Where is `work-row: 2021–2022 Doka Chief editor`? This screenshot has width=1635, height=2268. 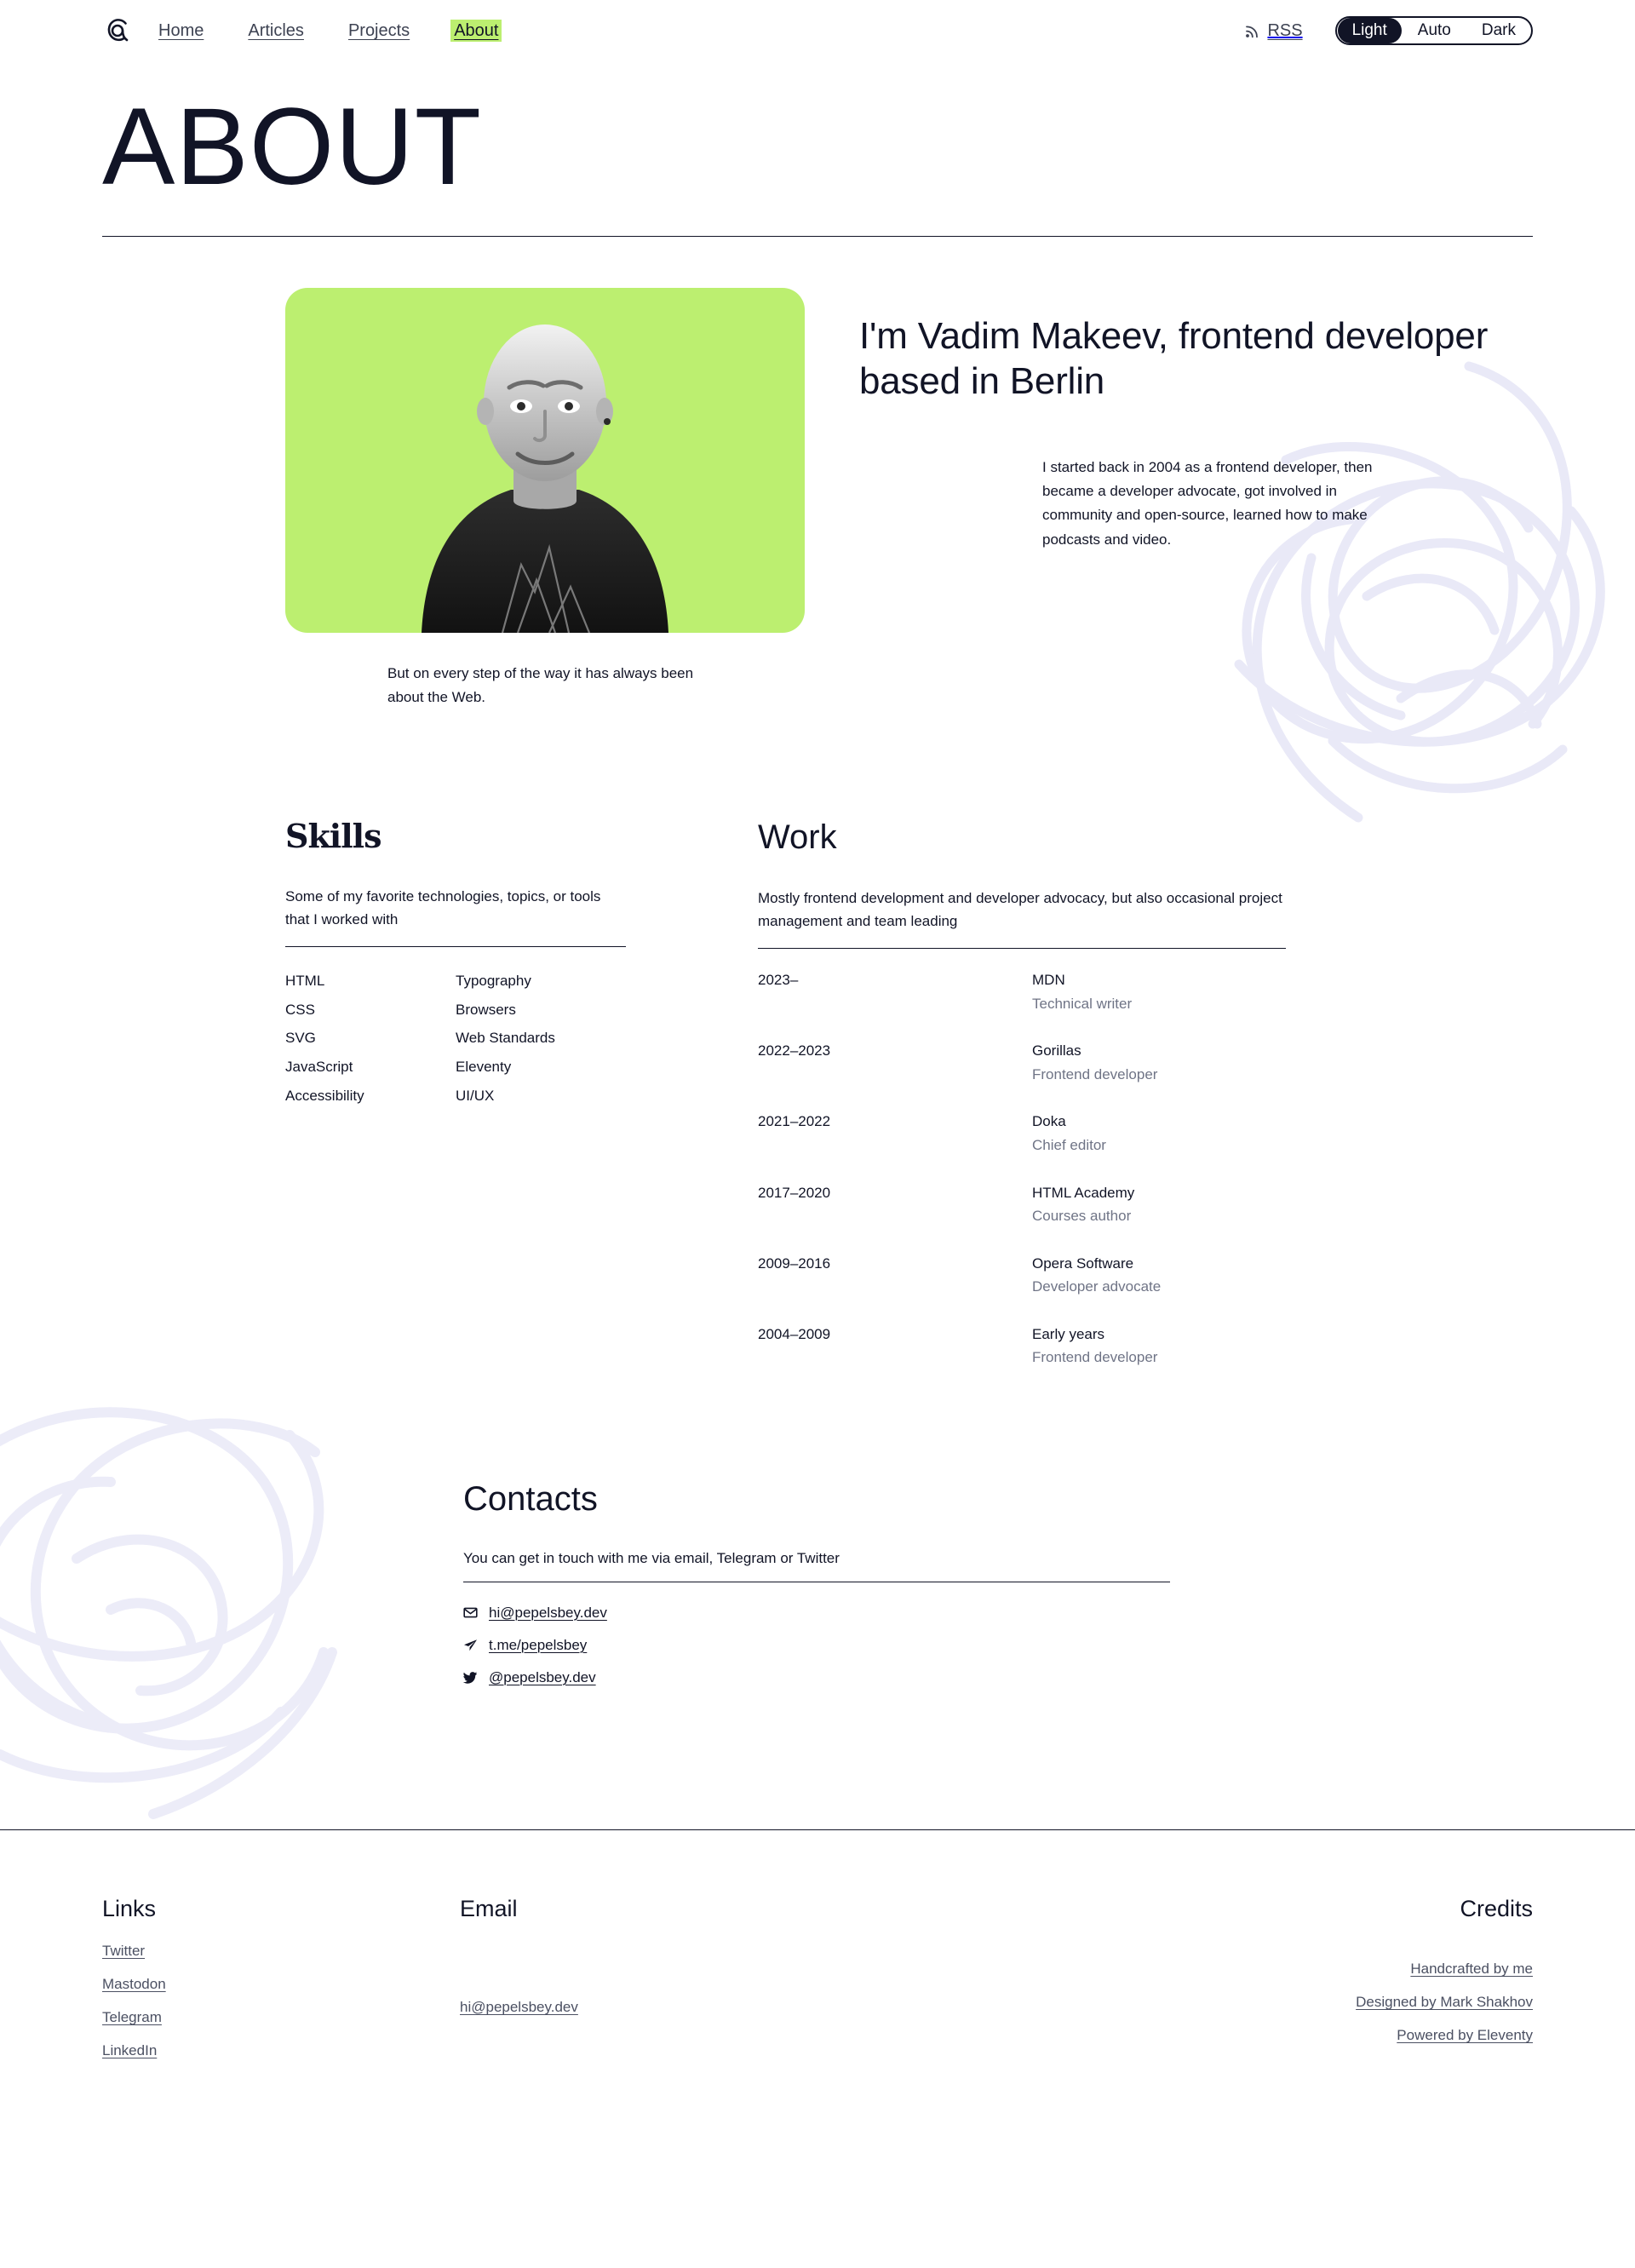
work-row: 2021–2022 Doka Chief editor is located at coordinates (1022, 1133).